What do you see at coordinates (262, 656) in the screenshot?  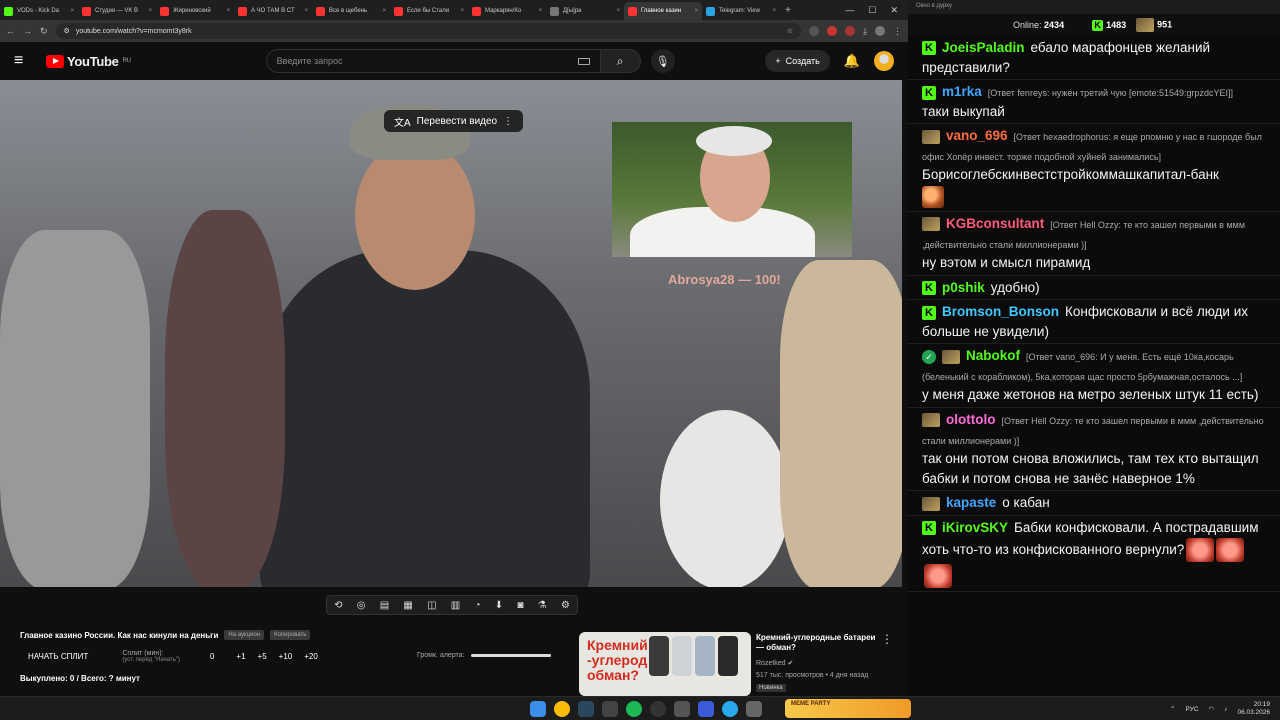 I see `split-add-5-button: +5` at bounding box center [262, 656].